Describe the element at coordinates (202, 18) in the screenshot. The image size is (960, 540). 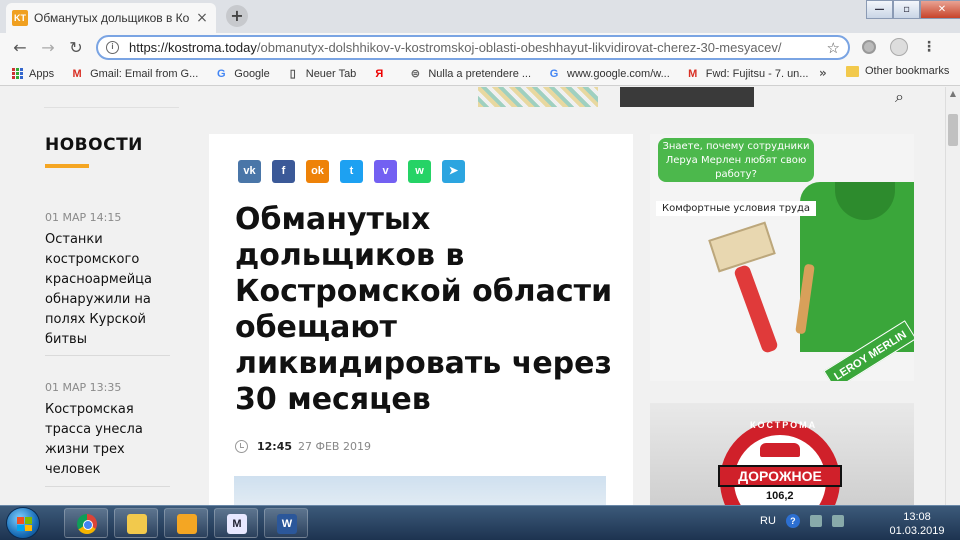
I see `close-tab-icon: ×` at that location.